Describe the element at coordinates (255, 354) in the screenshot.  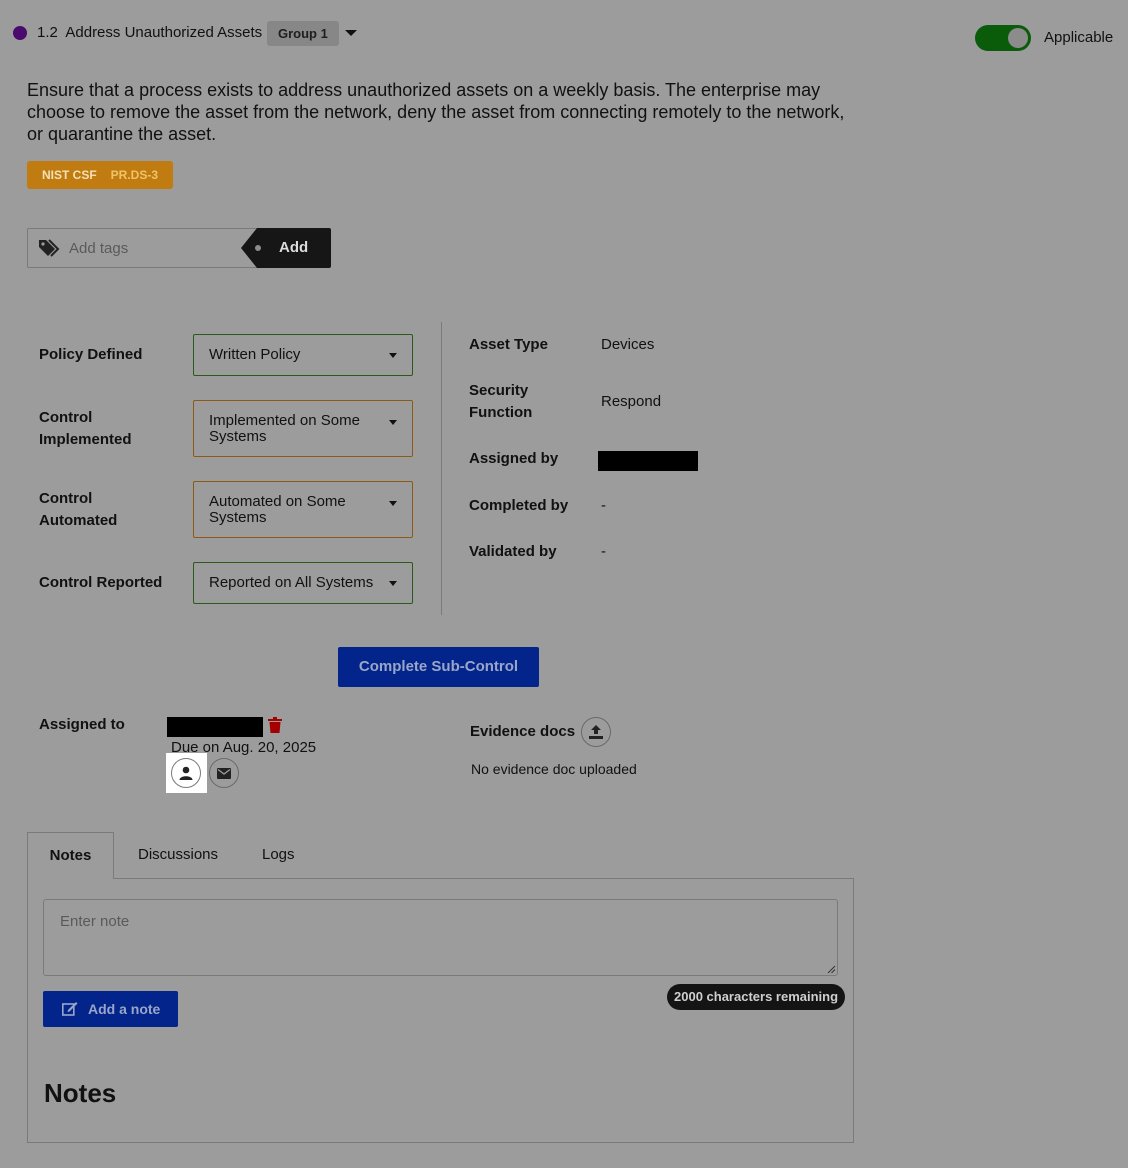
I see `select-value: Written Policy` at that location.